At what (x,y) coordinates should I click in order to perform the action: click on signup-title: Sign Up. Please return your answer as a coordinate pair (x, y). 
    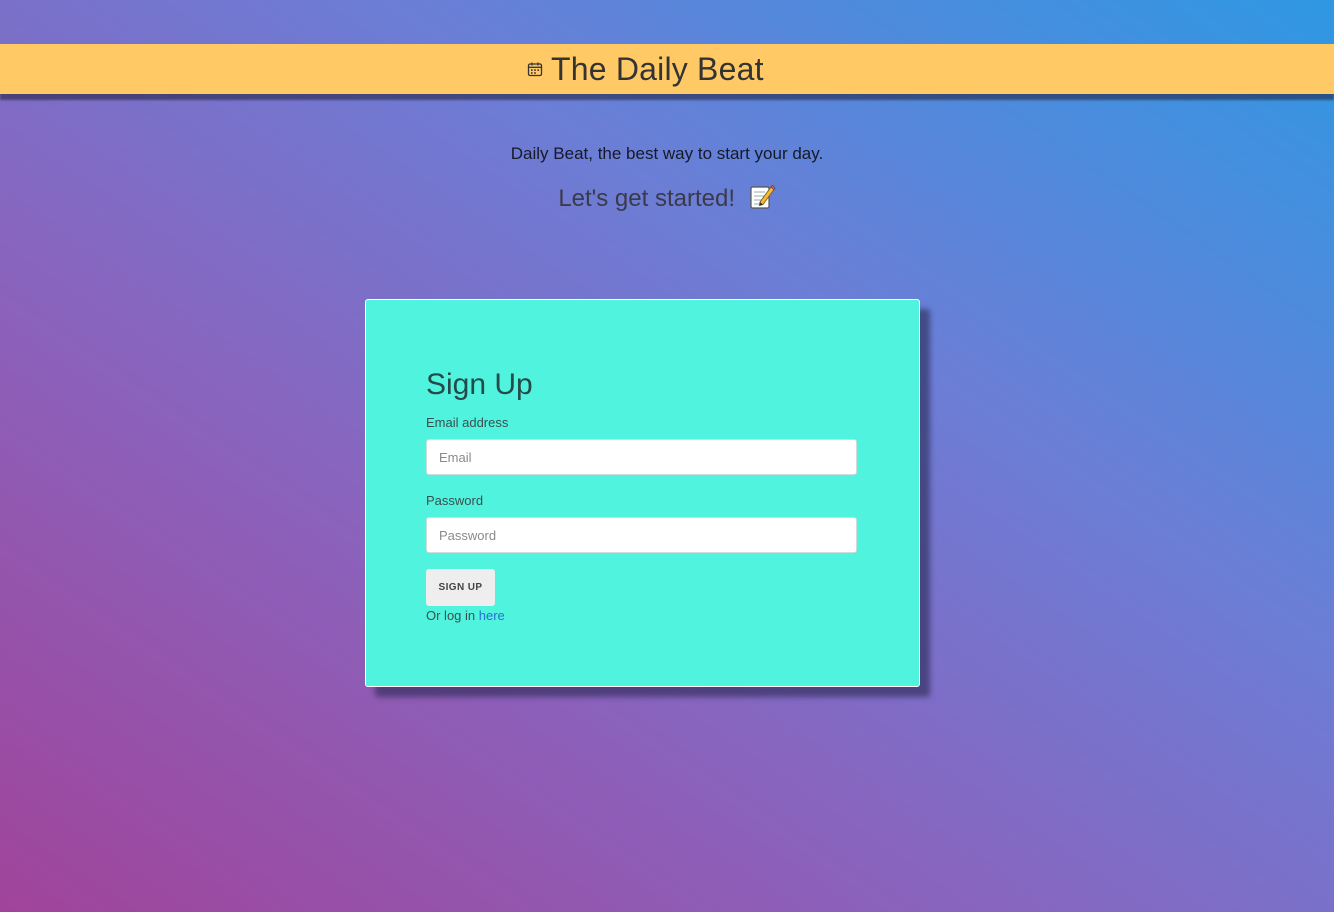
    Looking at the image, I should click on (479, 384).